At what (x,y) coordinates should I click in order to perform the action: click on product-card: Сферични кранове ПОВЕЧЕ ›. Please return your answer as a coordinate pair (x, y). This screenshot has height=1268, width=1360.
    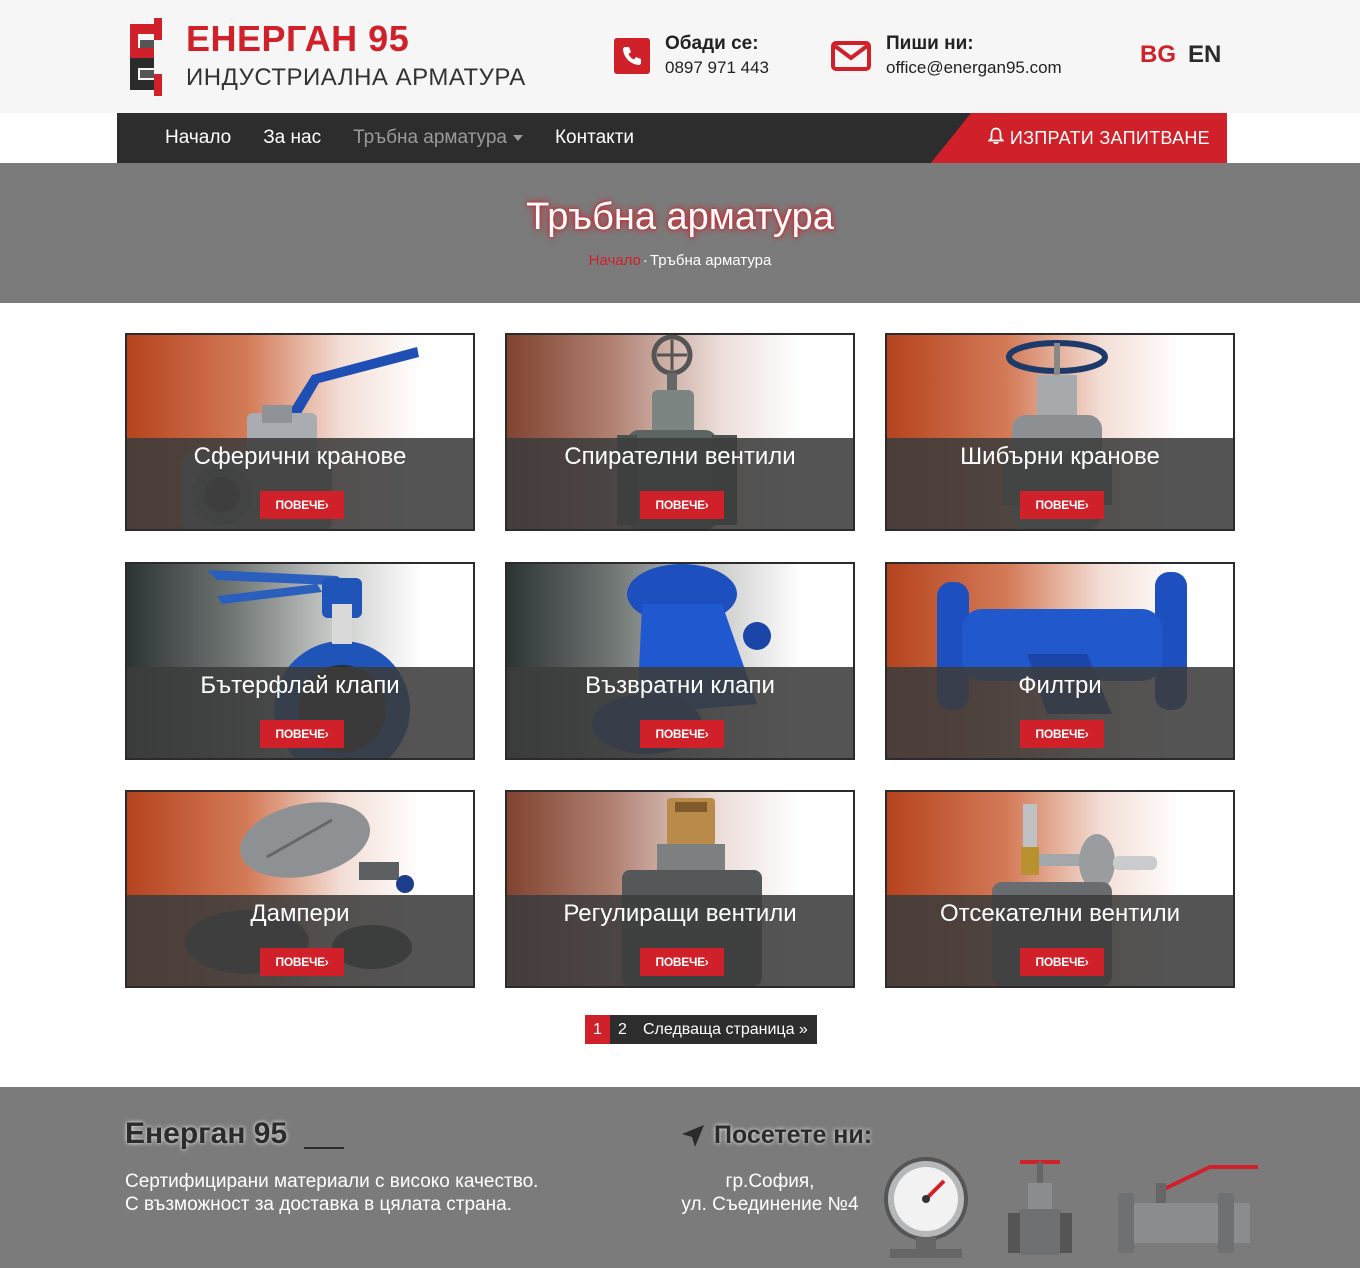
    Looking at the image, I should click on (300, 432).